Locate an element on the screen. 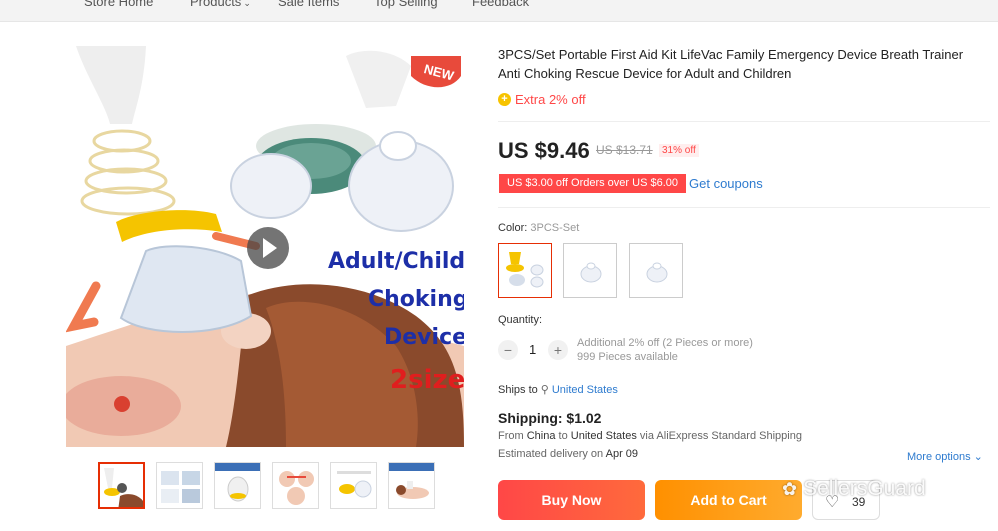 Image resolution: width=998 pixels, height=531 pixels. coupon-badge: US $3.00 off Orders over US $6.00 is located at coordinates (592, 183).